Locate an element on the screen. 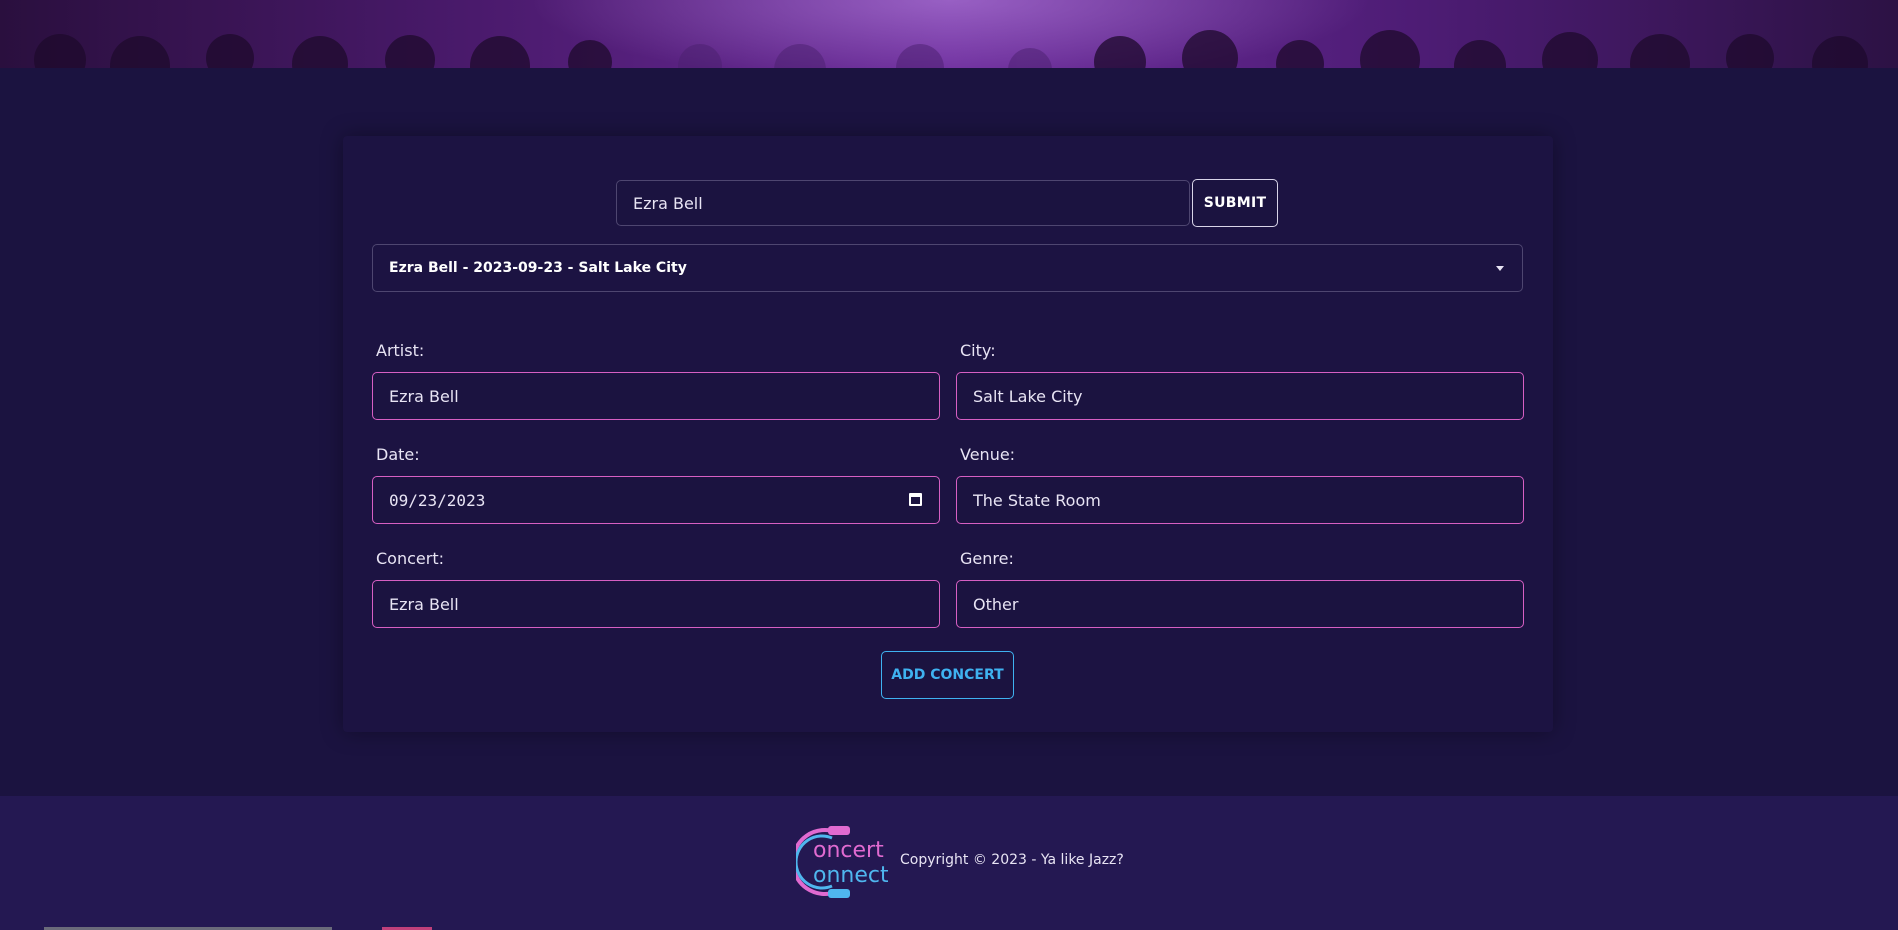  svg-text: oncert is located at coordinates (848, 850).